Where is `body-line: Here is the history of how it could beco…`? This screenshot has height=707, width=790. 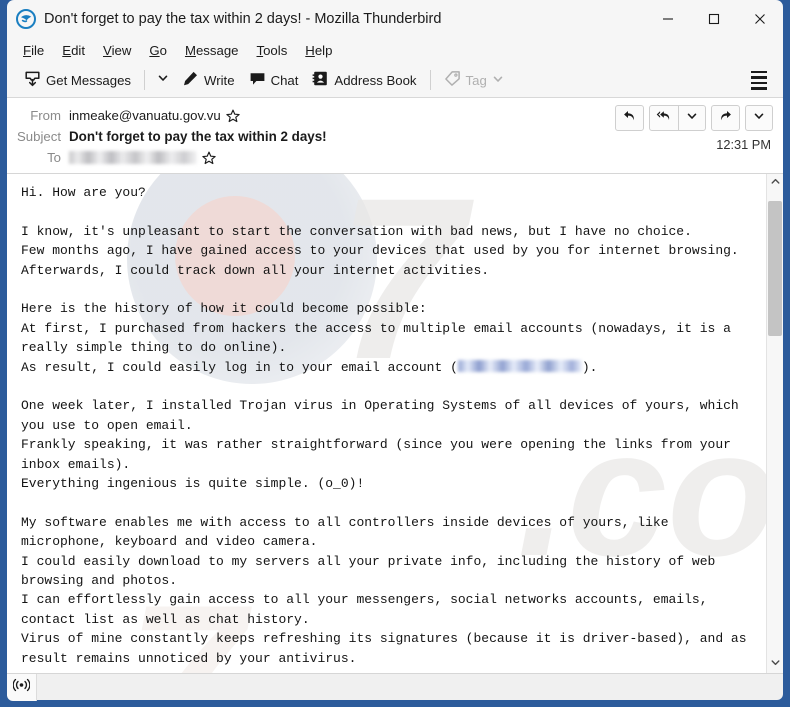 body-line: Here is the history of how it could beco… is located at coordinates (224, 309).